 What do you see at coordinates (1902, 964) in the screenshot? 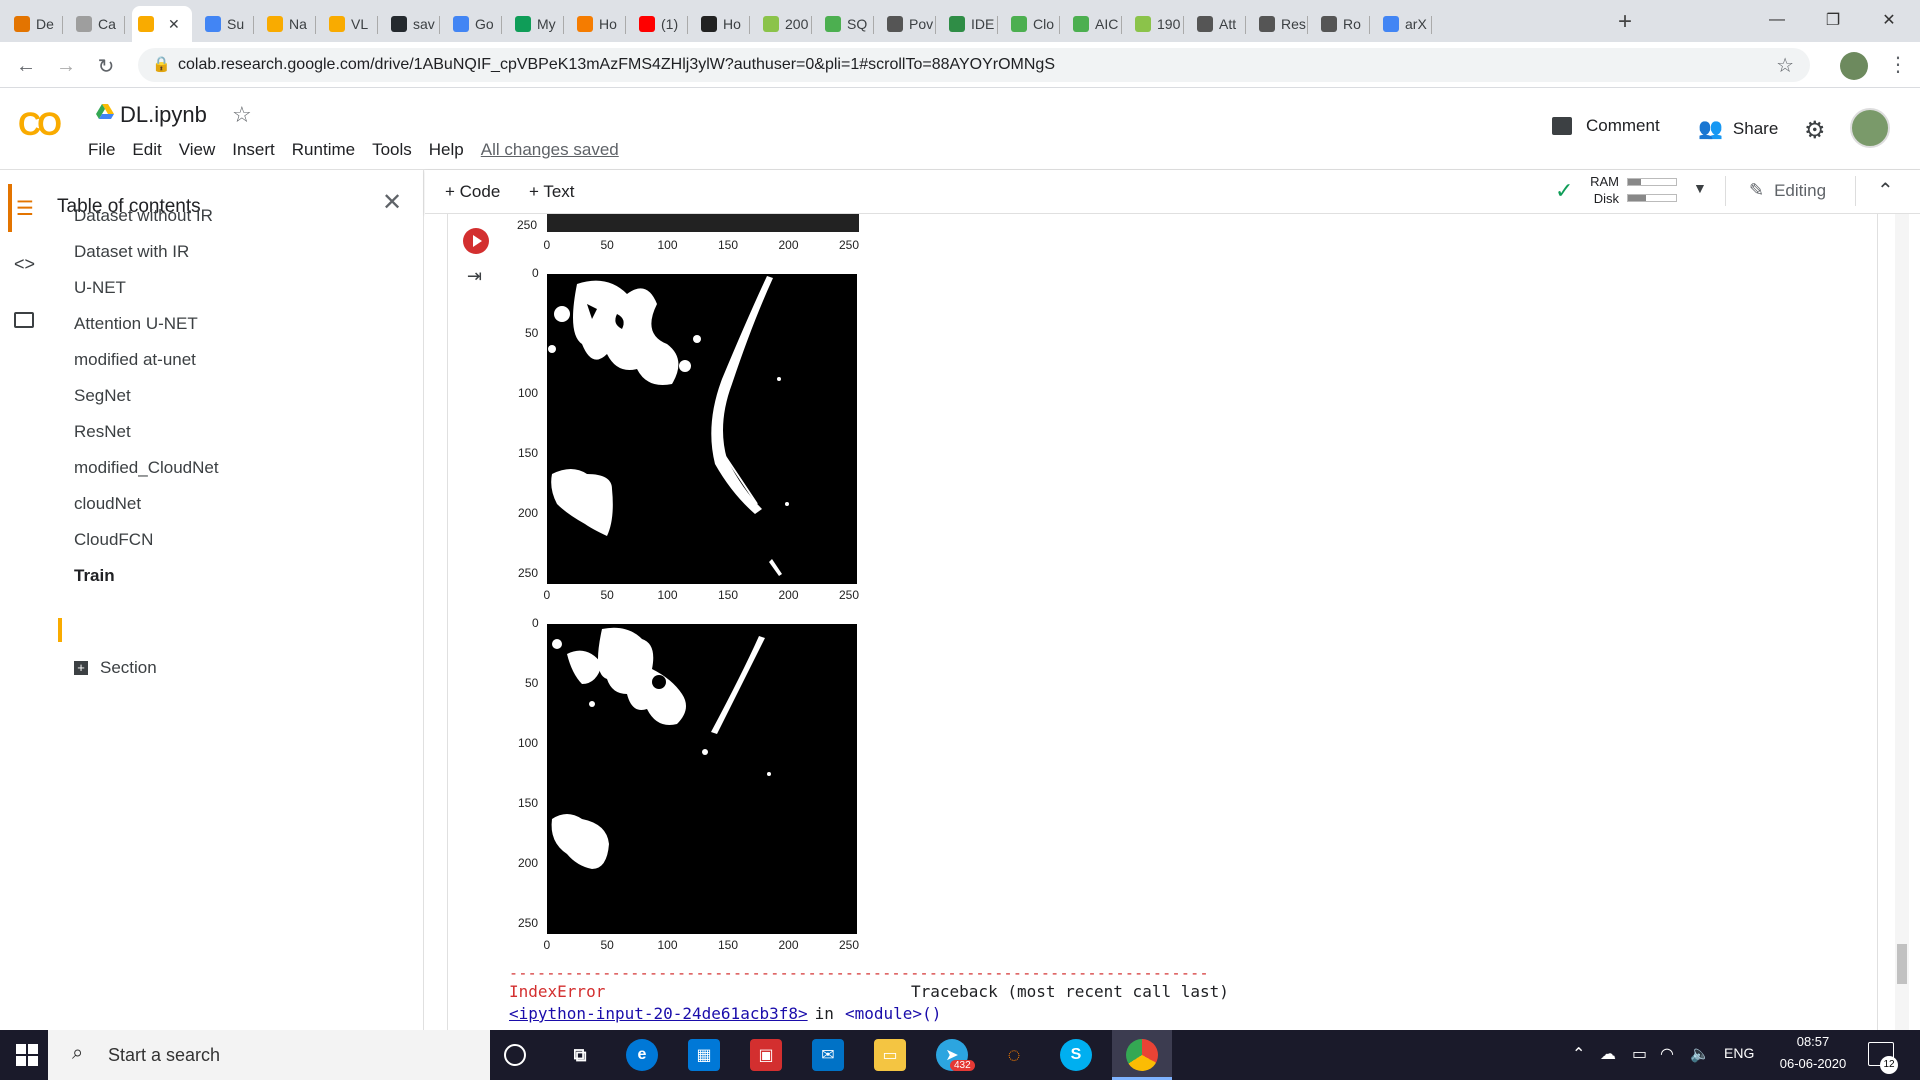
I see `scrollbar-thumb` at bounding box center [1902, 964].